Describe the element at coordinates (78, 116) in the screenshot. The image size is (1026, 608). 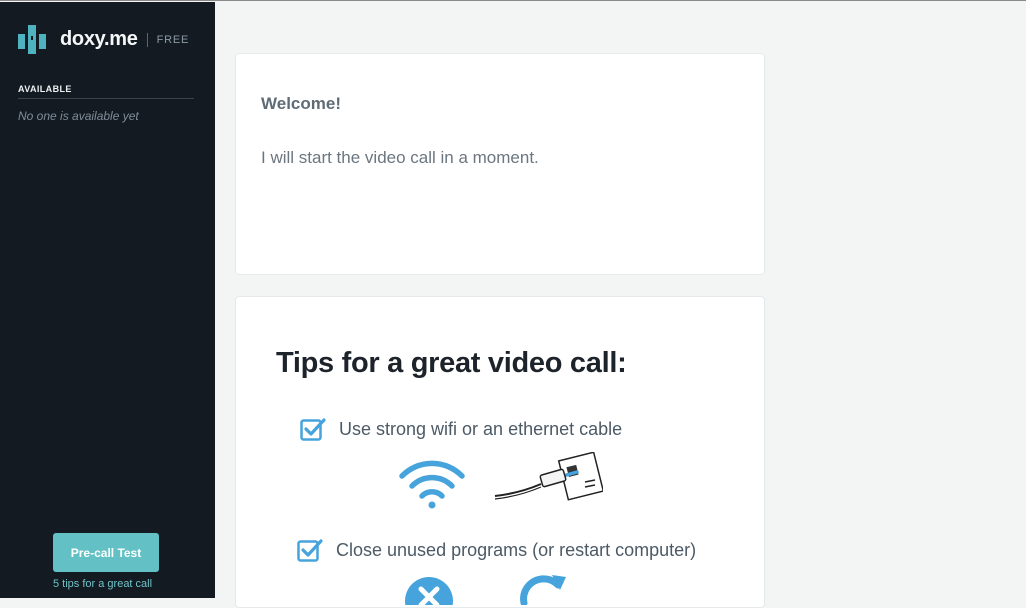
I see `available-empty-message: No one is available yet` at that location.